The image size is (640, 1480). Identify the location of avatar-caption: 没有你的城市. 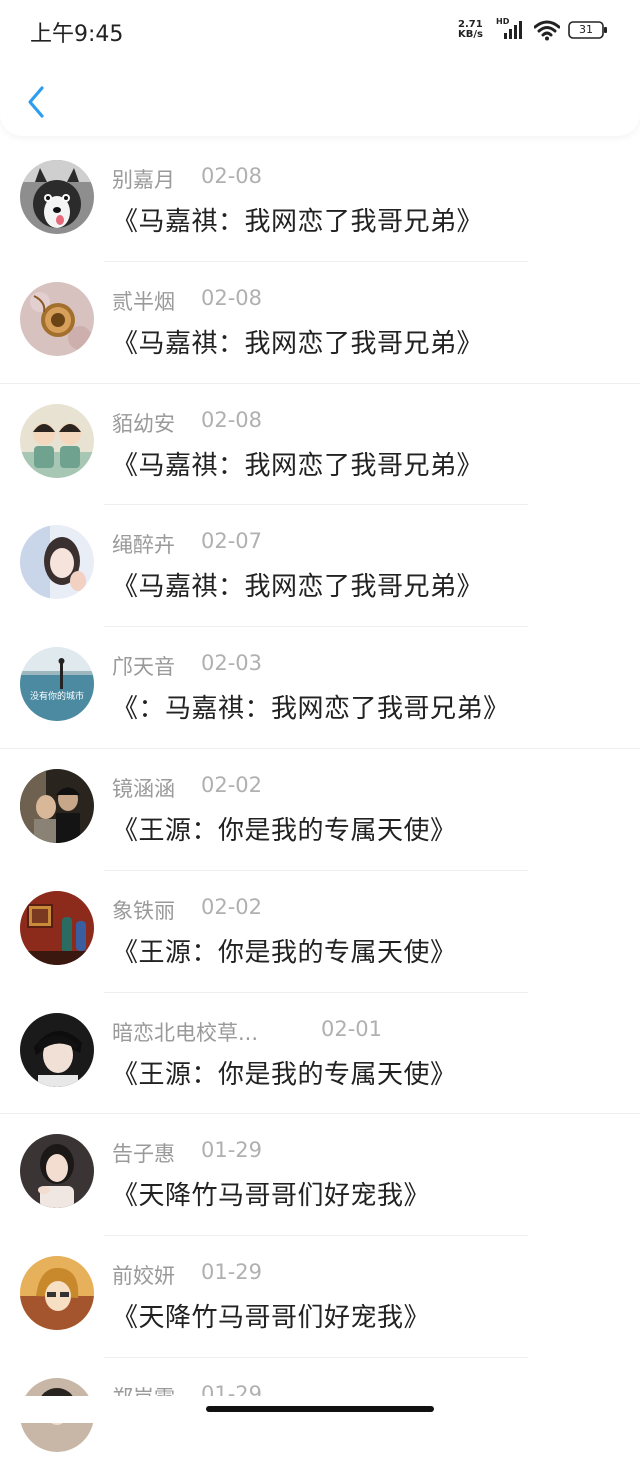
(56, 697).